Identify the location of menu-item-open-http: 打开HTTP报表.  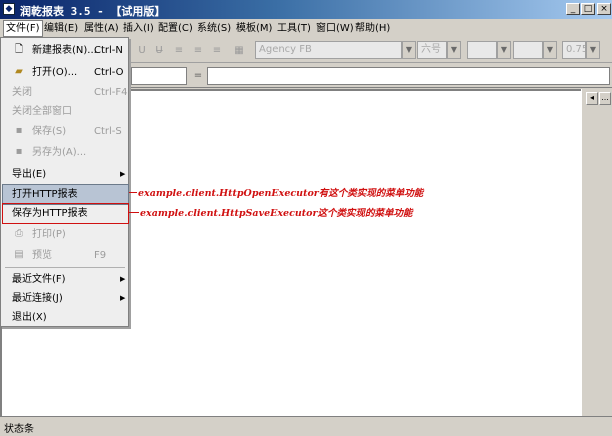
(65, 194).